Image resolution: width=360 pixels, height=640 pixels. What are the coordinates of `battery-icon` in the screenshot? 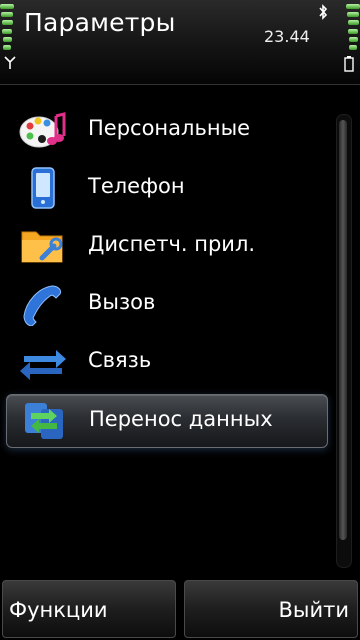 It's located at (349, 64).